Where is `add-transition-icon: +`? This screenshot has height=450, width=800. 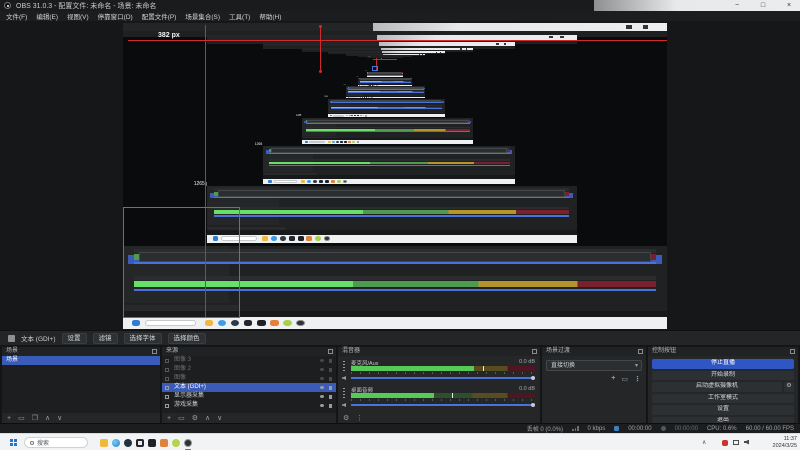
add-transition-icon: + is located at coordinates (613, 379).